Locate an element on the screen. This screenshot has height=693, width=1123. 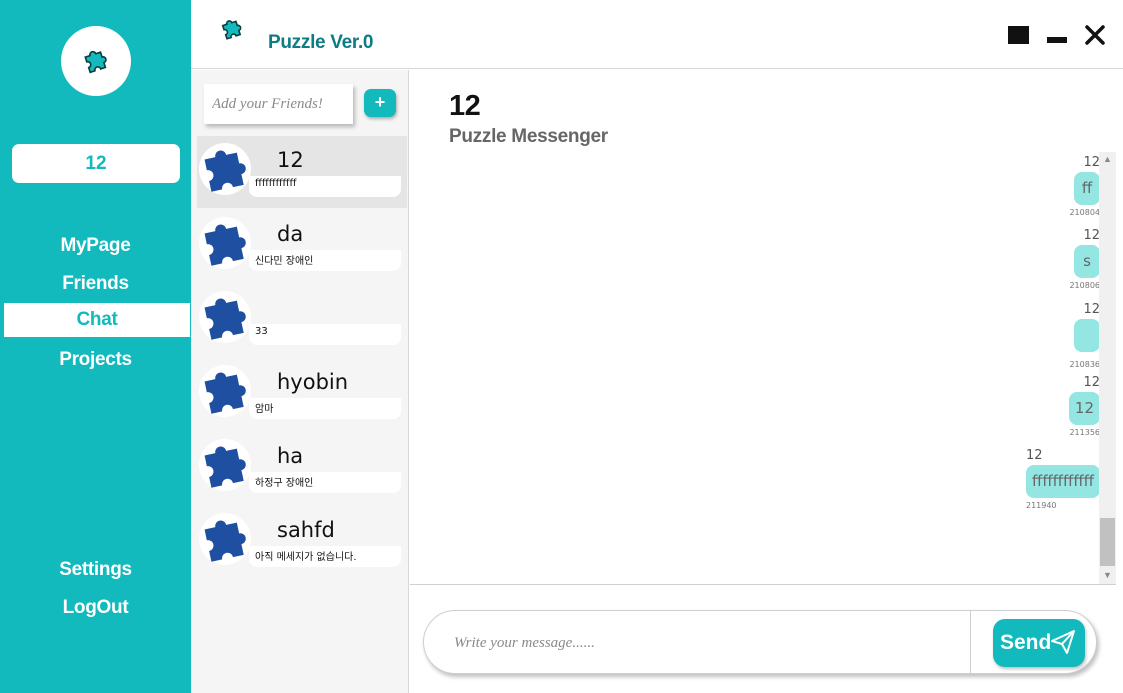
message-time: 211940 is located at coordinates (1041, 505).